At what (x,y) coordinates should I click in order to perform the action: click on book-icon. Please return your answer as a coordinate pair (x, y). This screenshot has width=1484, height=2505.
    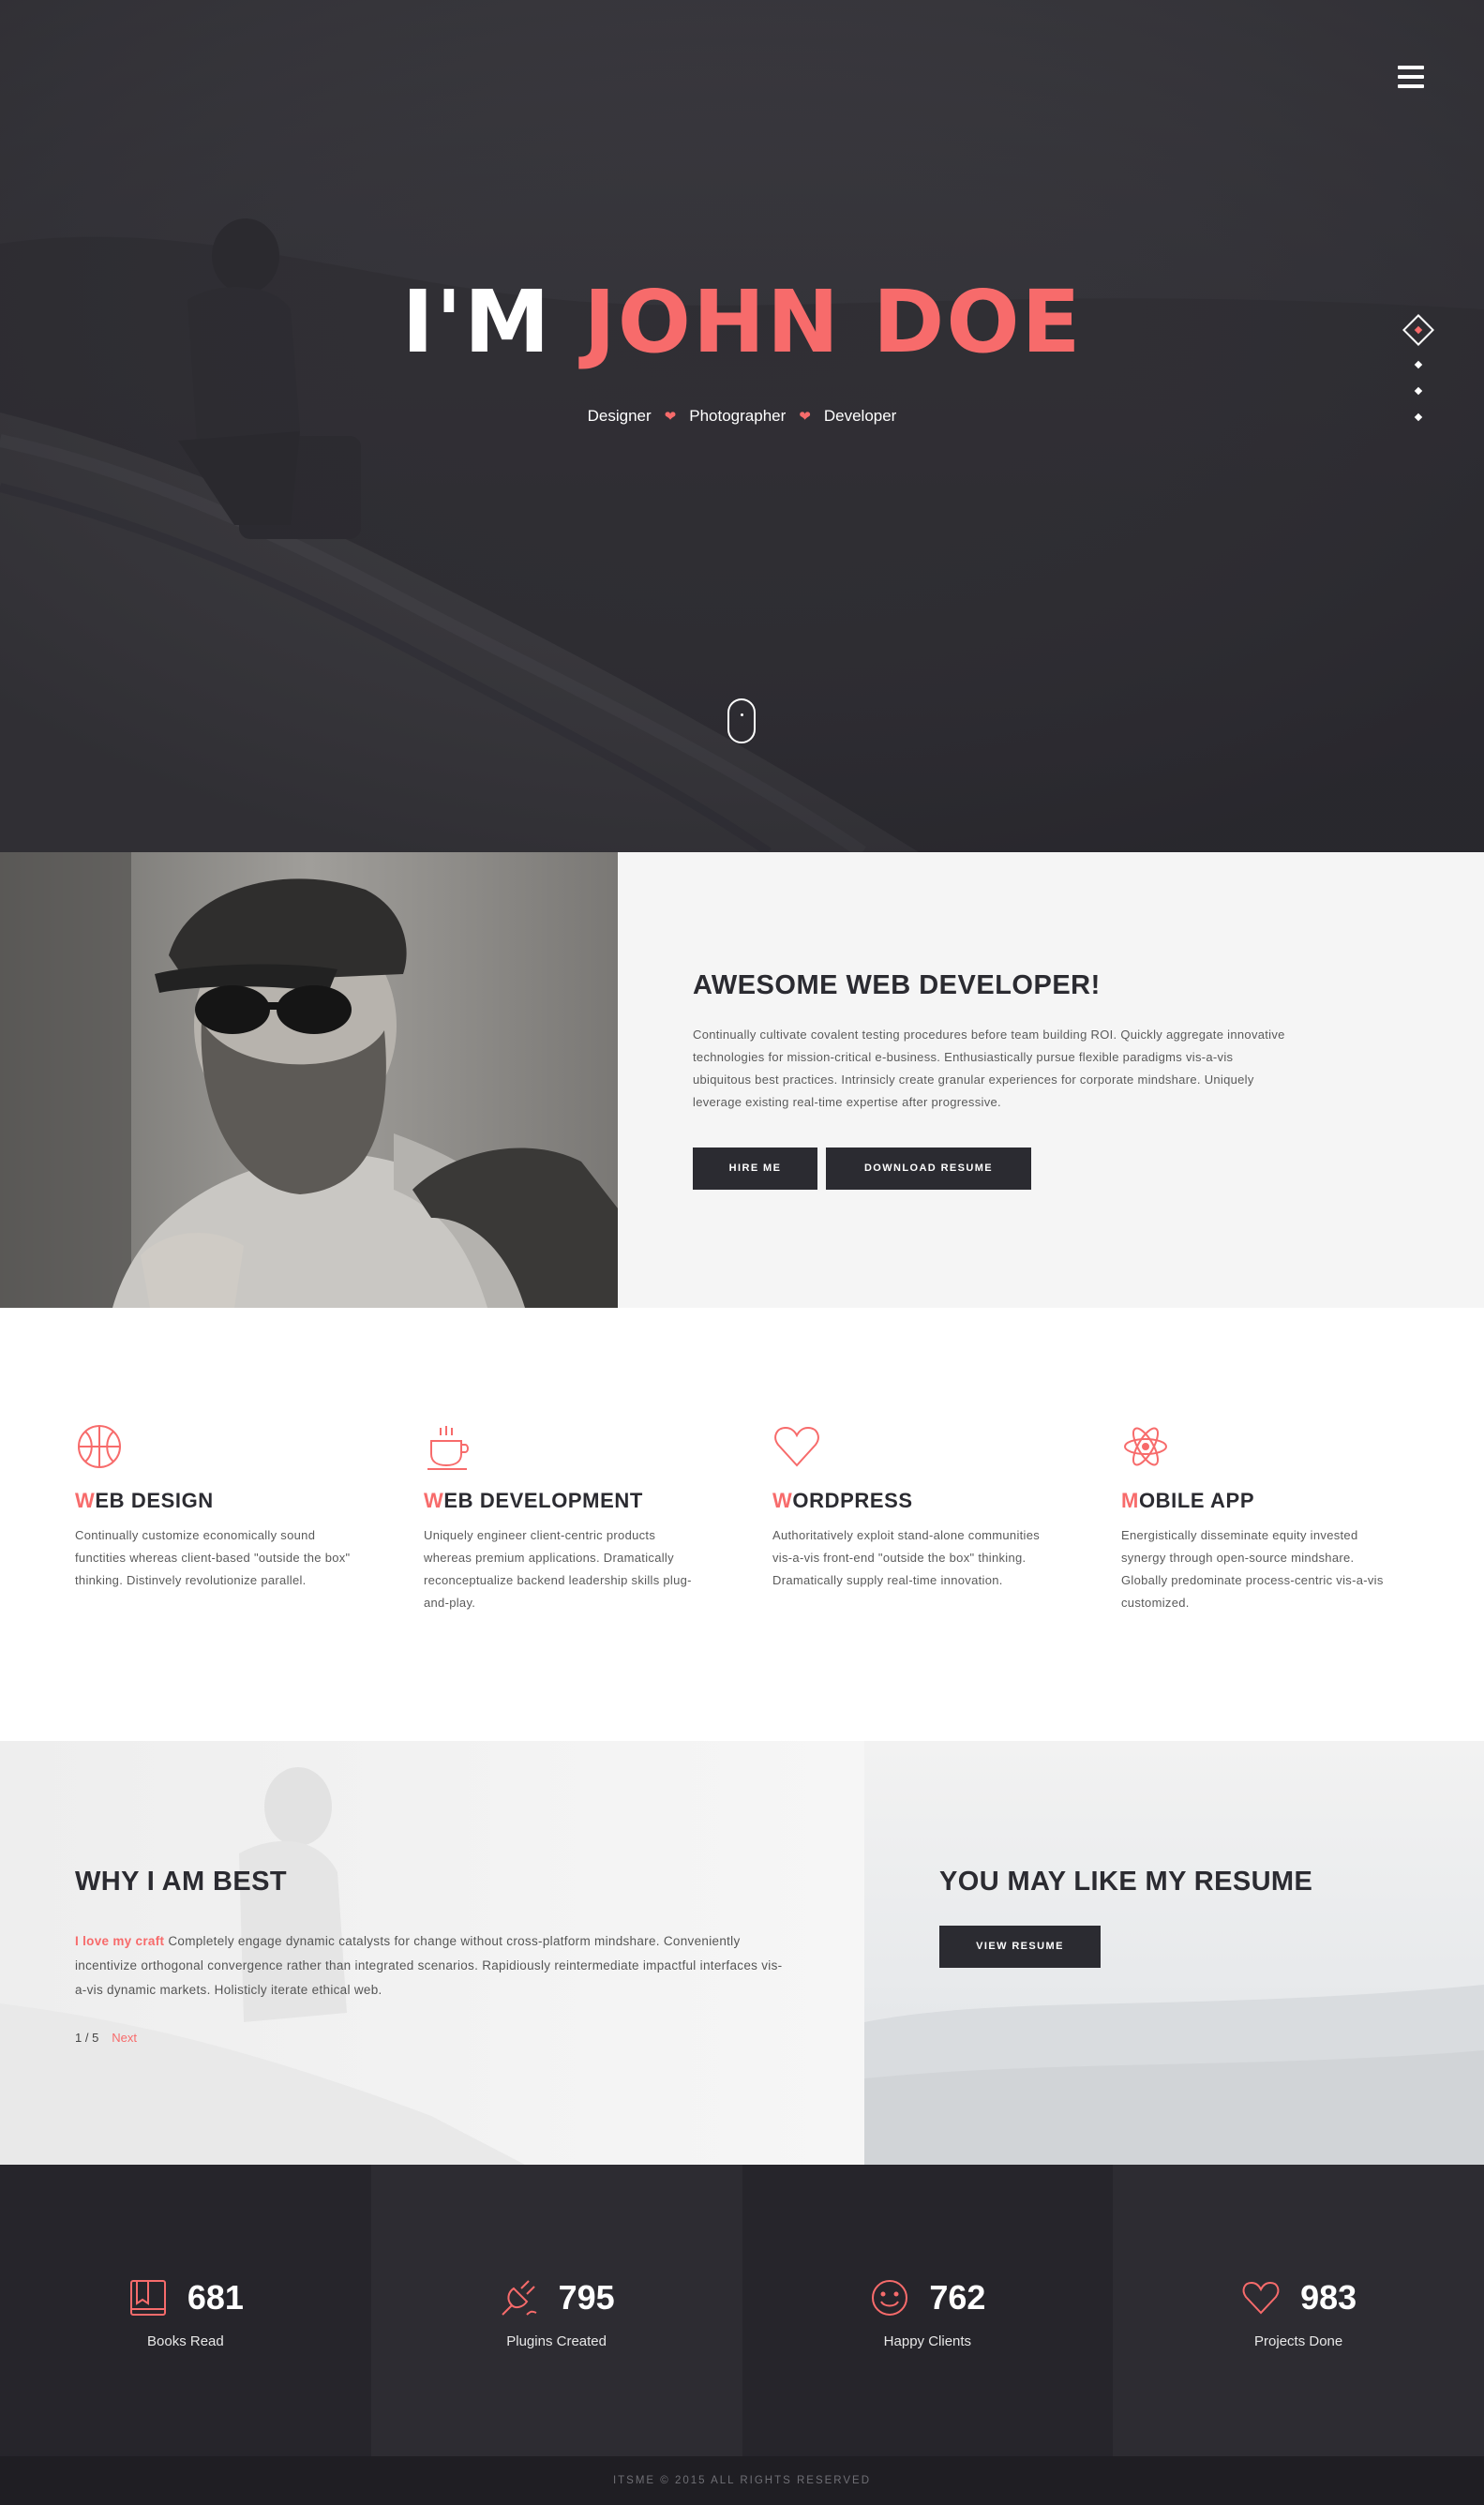
    Looking at the image, I should click on (147, 2298).